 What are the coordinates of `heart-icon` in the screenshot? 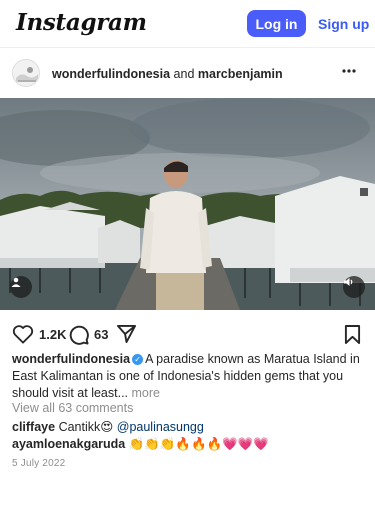 It's located at (23, 334).